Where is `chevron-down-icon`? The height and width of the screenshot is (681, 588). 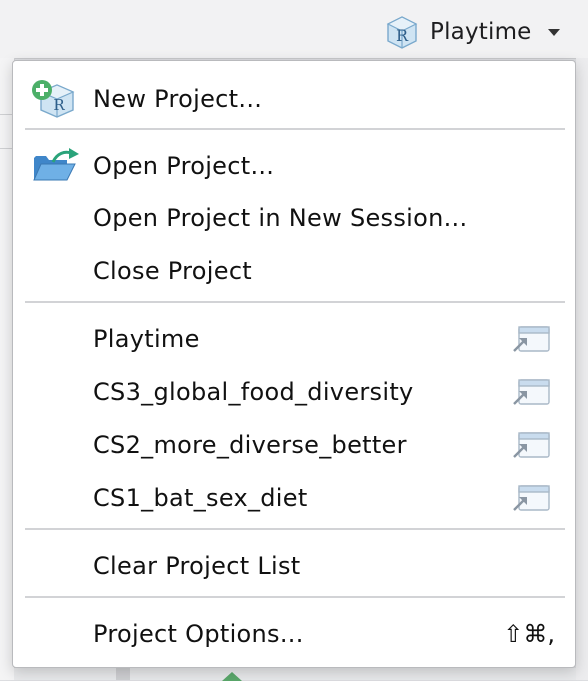 chevron-down-icon is located at coordinates (553, 32).